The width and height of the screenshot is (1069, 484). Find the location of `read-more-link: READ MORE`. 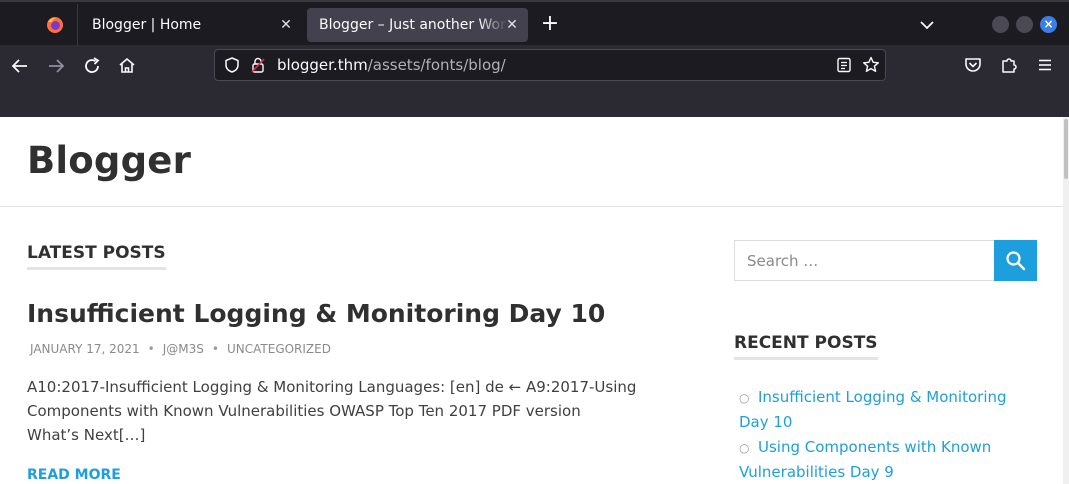

read-more-link: READ MORE is located at coordinates (74, 475).